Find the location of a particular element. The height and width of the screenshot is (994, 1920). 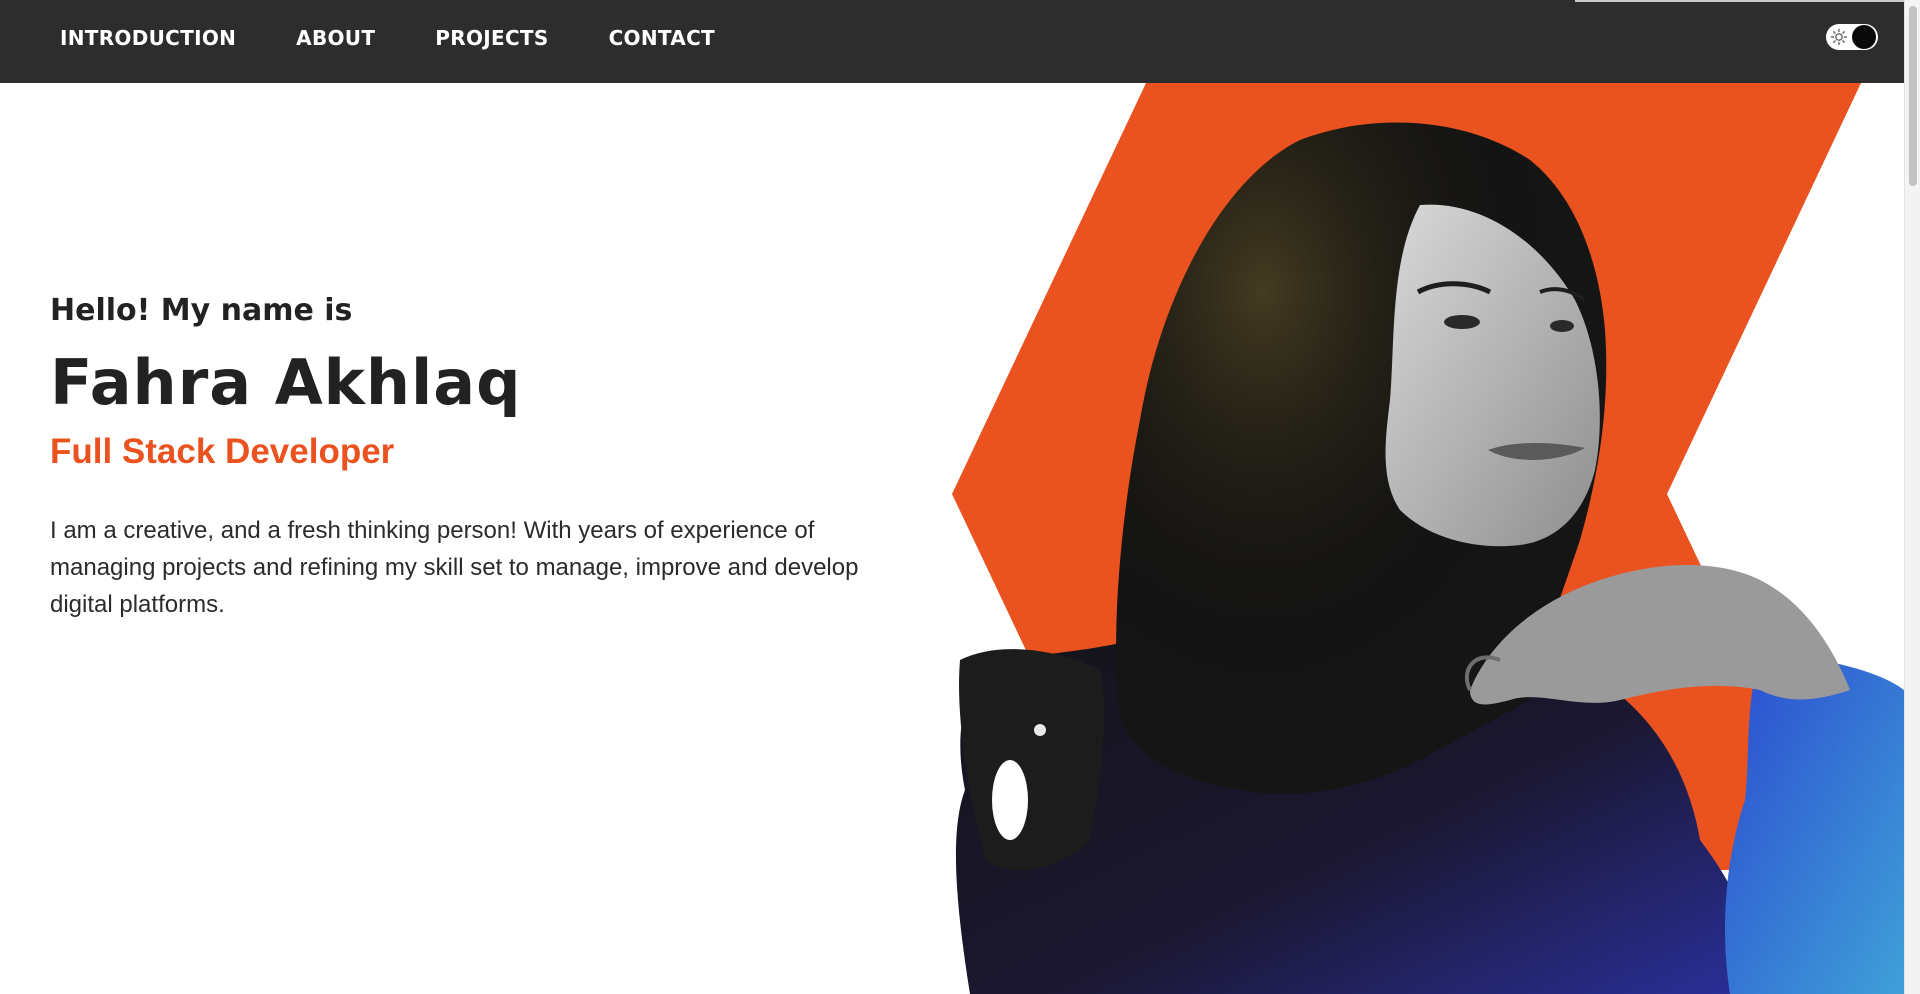

top-navbar: INTRODUCTION ABOUT PROJECTS CONTACT is located at coordinates (952, 41).